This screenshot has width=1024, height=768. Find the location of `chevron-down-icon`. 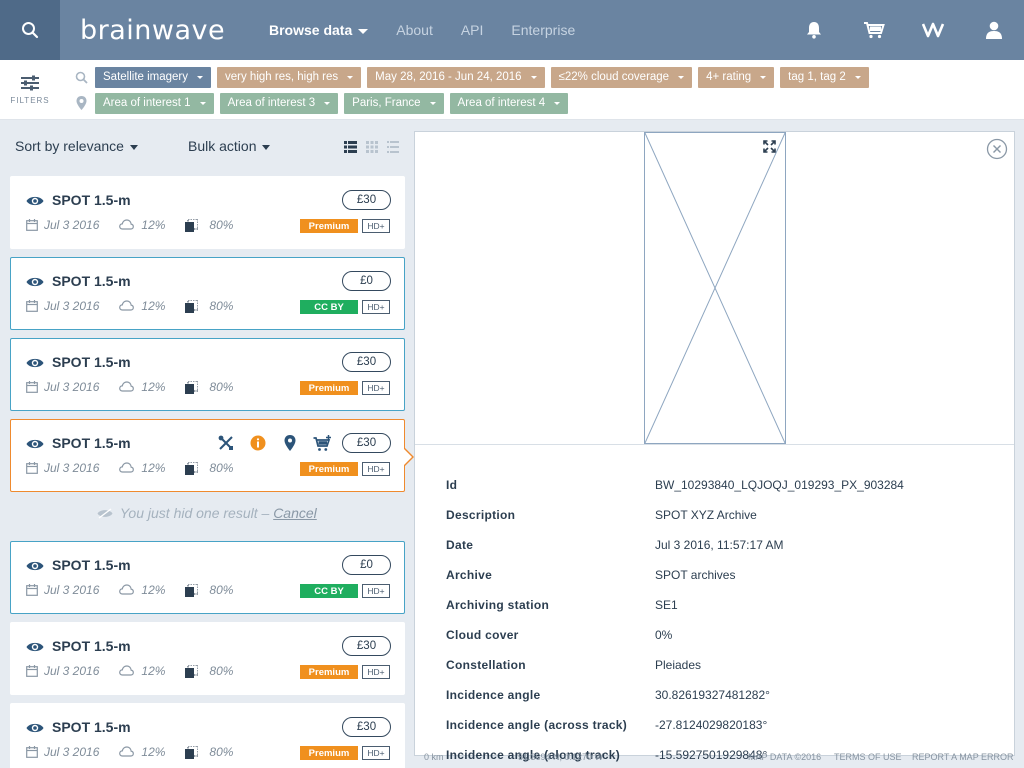

chevron-down-icon is located at coordinates (681, 77).